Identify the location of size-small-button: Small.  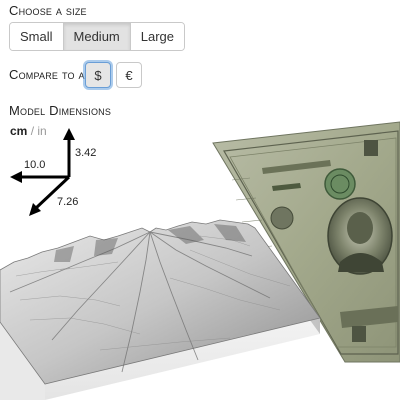
(37, 36).